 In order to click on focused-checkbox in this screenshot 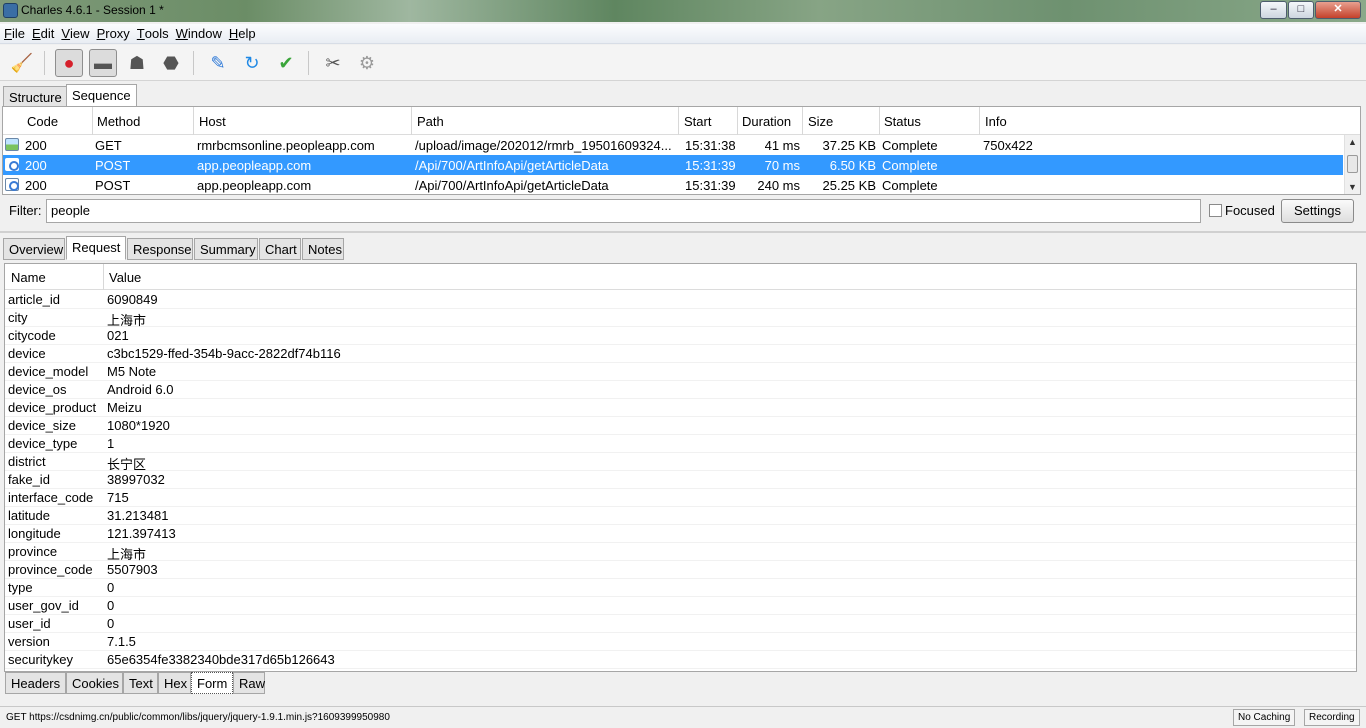, I will do `click(1215, 210)`.